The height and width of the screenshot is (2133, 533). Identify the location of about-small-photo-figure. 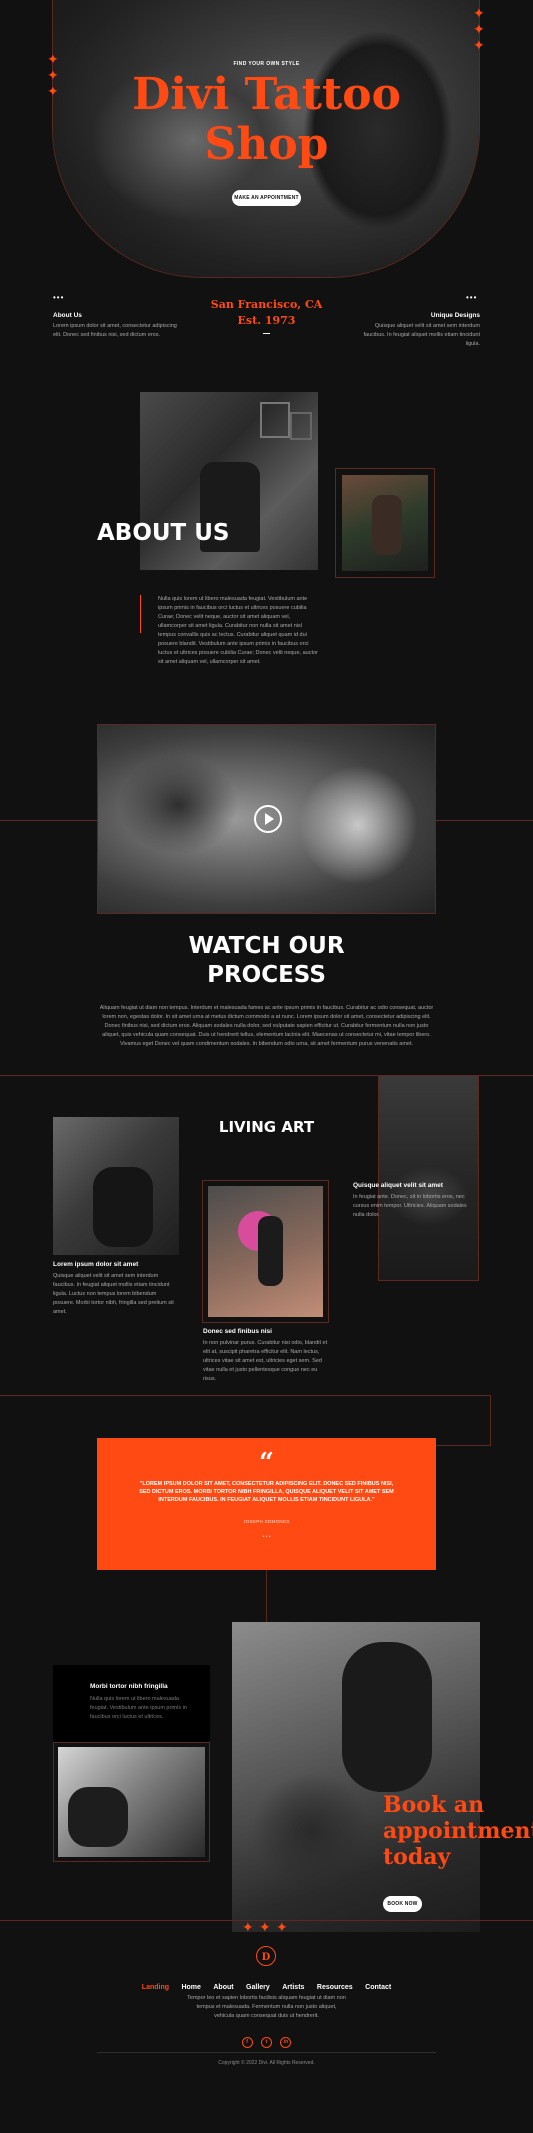
(387, 525).